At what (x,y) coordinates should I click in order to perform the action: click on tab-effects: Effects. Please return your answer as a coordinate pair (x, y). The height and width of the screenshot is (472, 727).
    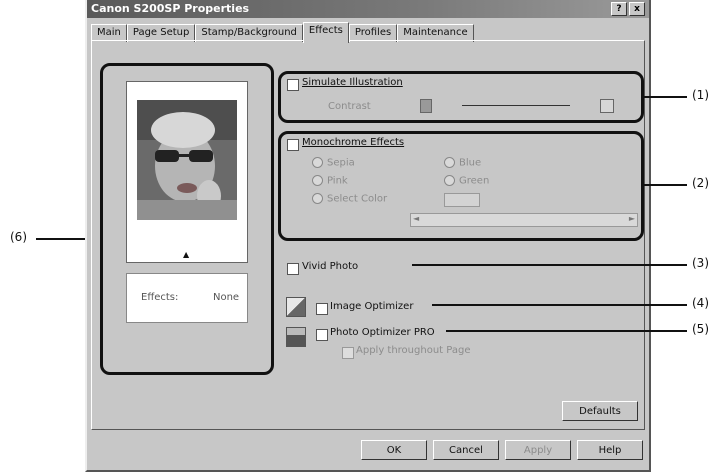
    Looking at the image, I should click on (325, 32).